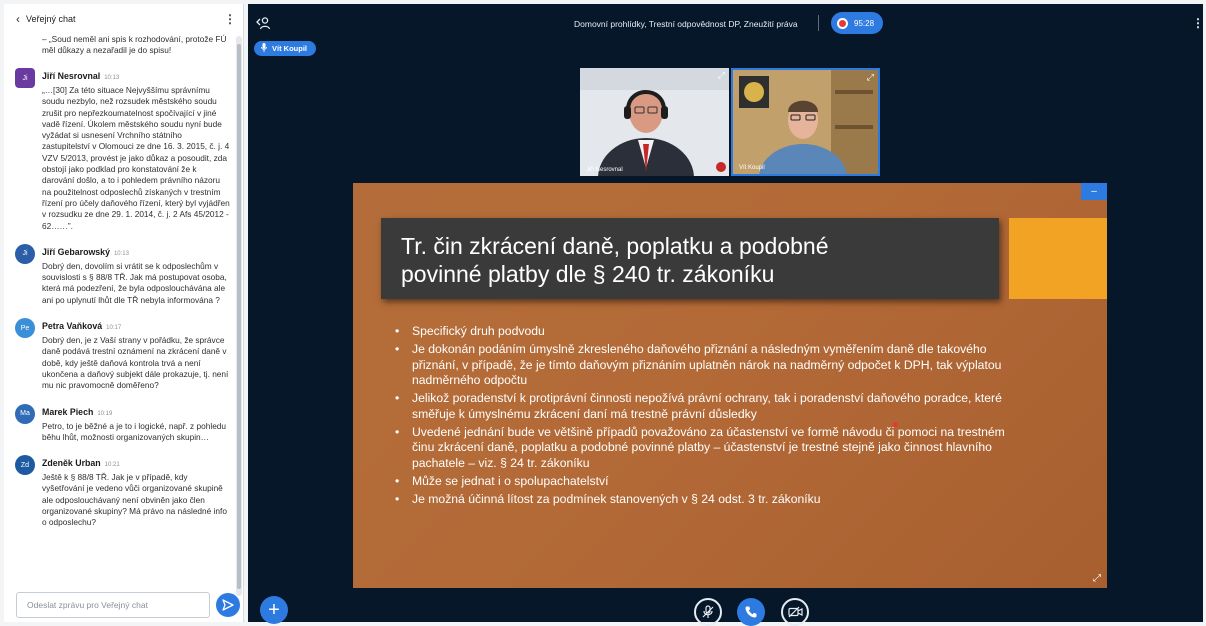 This screenshot has height=626, width=1206. What do you see at coordinates (114, 328) in the screenshot?
I see `message-time: 10:17` at bounding box center [114, 328].